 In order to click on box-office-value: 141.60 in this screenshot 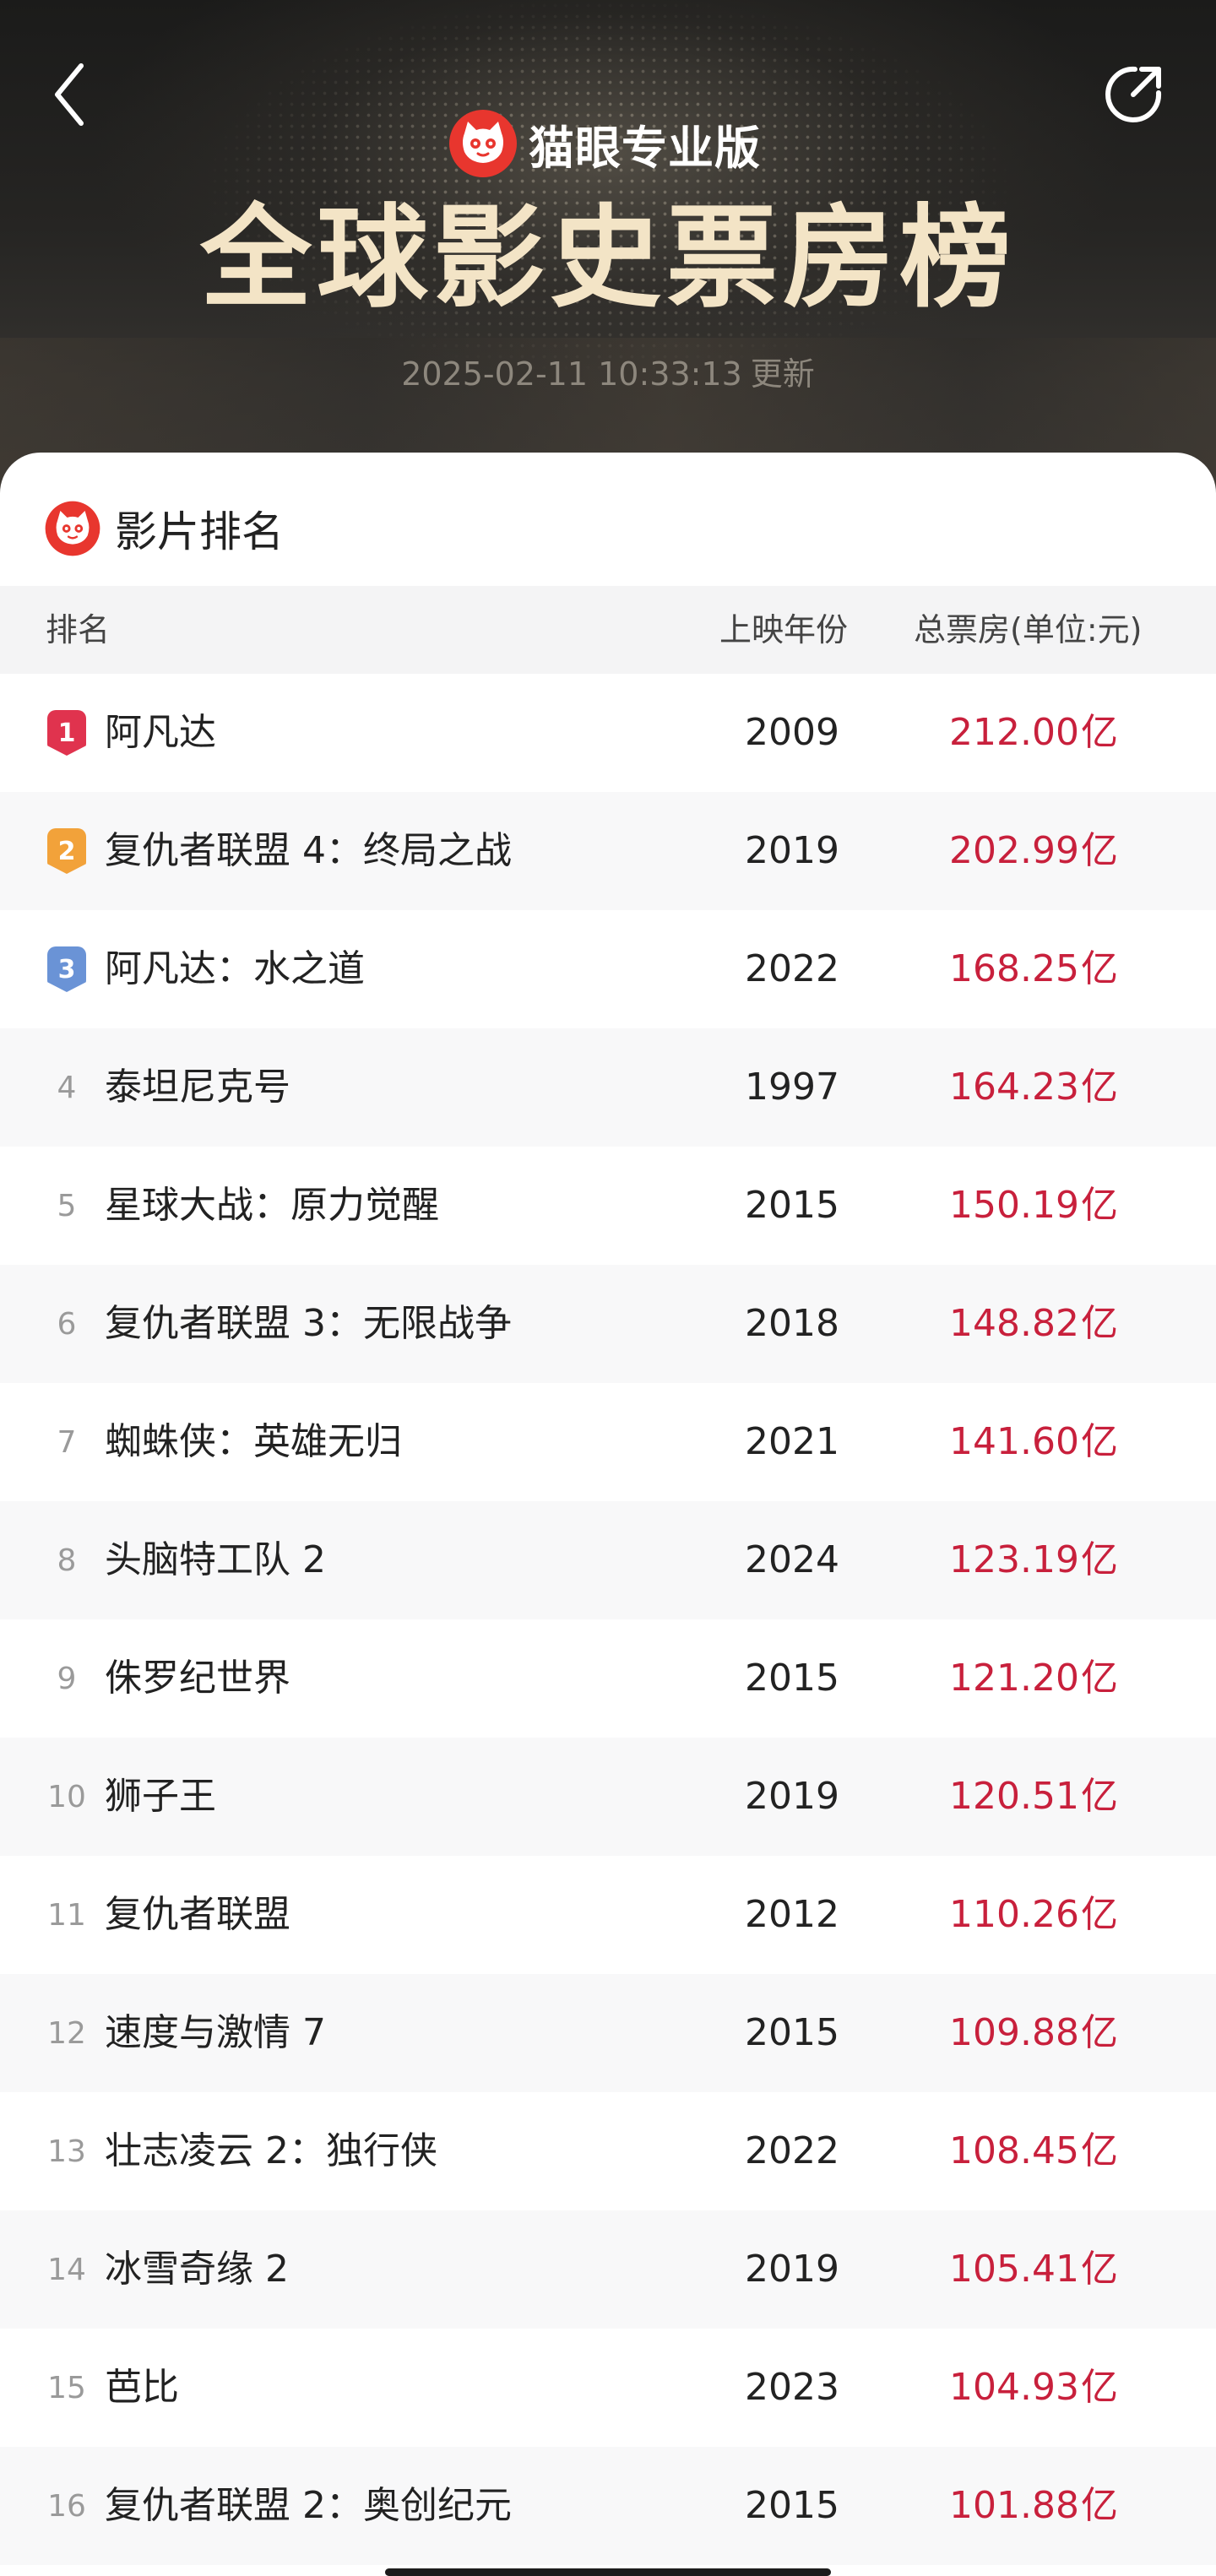, I will do `click(1014, 1441)`.